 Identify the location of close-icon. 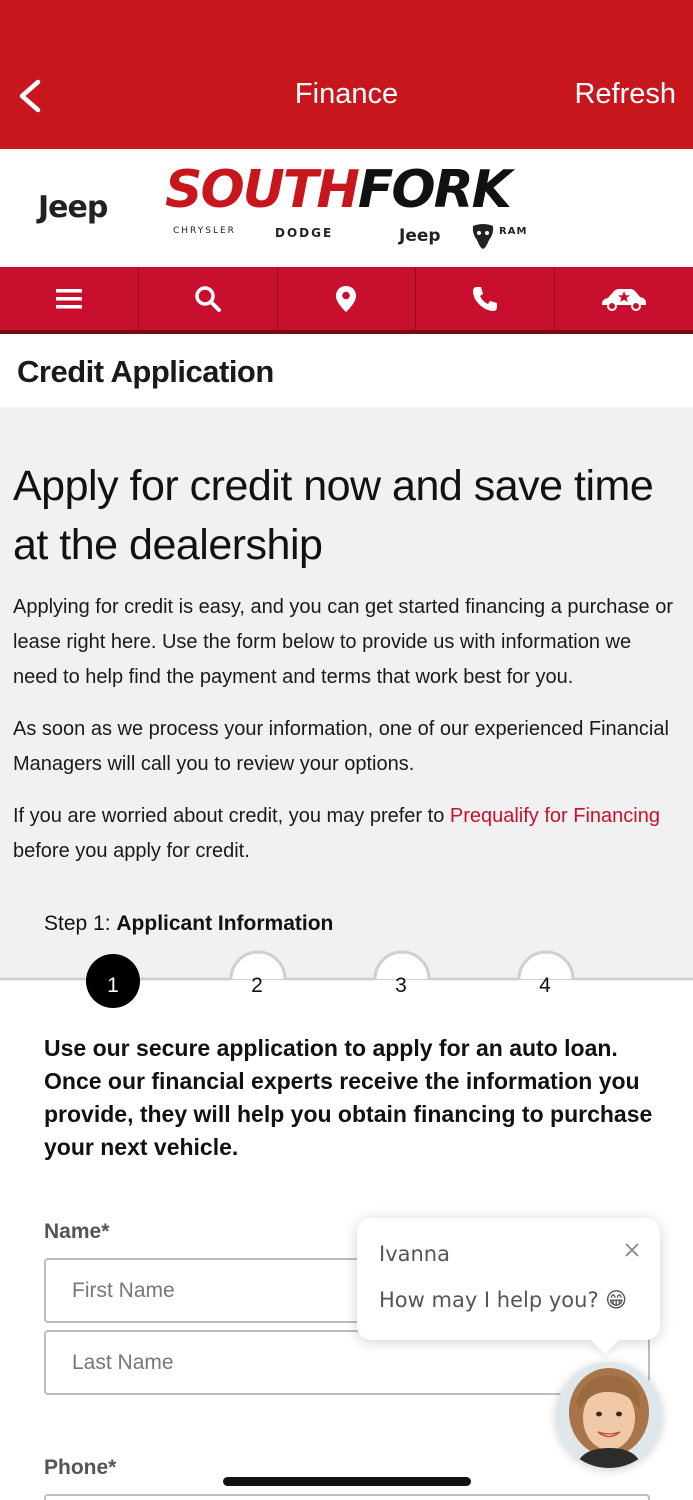
(632, 1250).